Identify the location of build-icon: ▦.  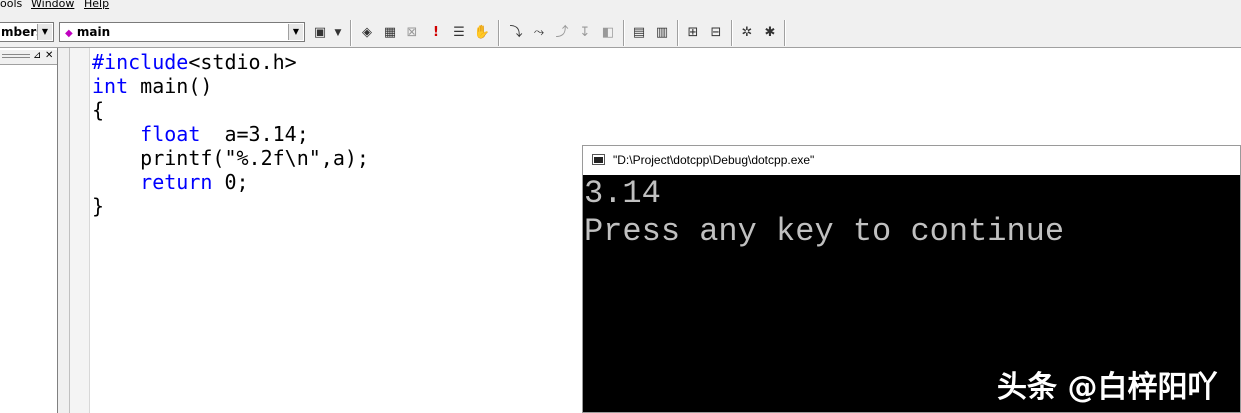
(390, 33).